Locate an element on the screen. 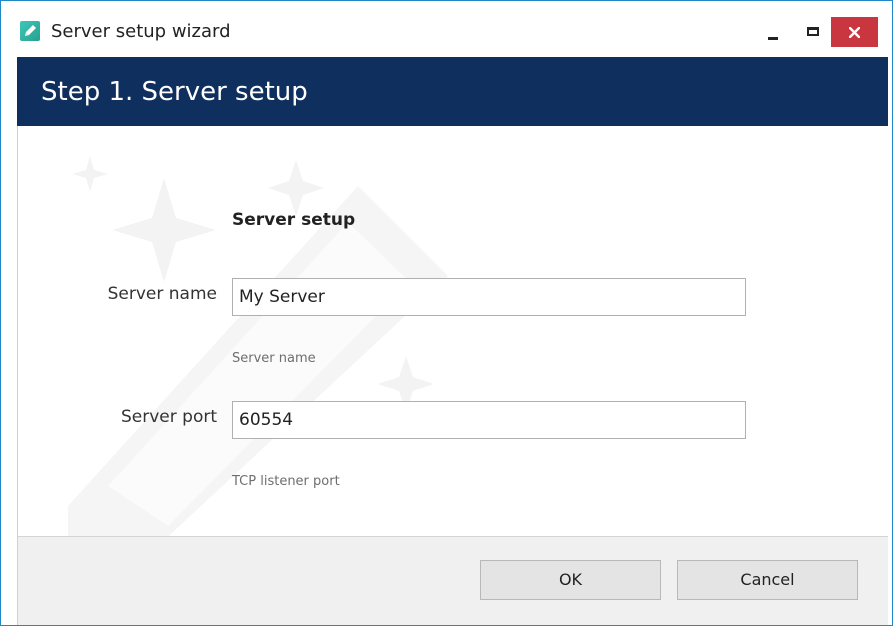 This screenshot has height=626, width=893. server-name-hint: Server name is located at coordinates (274, 358).